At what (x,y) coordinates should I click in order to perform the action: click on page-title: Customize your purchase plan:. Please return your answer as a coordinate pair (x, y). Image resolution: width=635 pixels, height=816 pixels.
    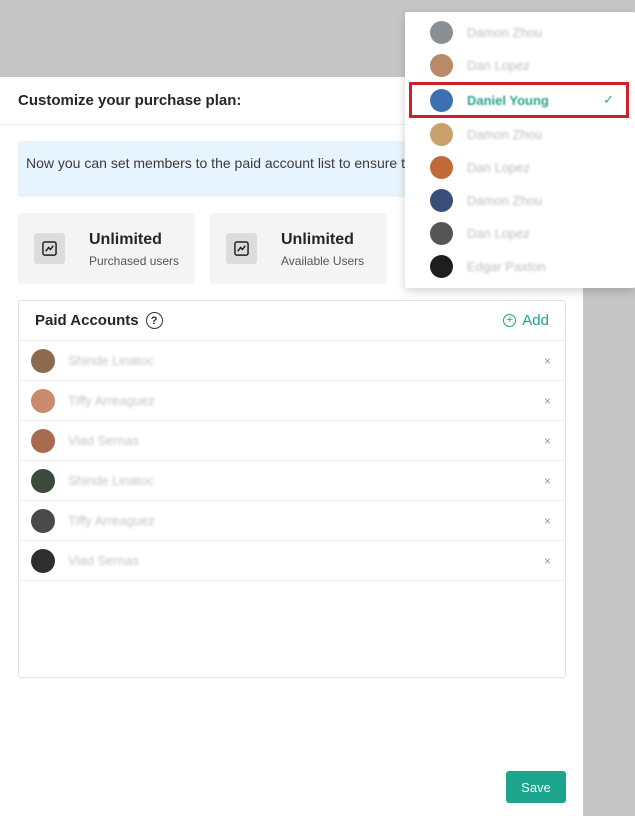
    Looking at the image, I should click on (130, 100).